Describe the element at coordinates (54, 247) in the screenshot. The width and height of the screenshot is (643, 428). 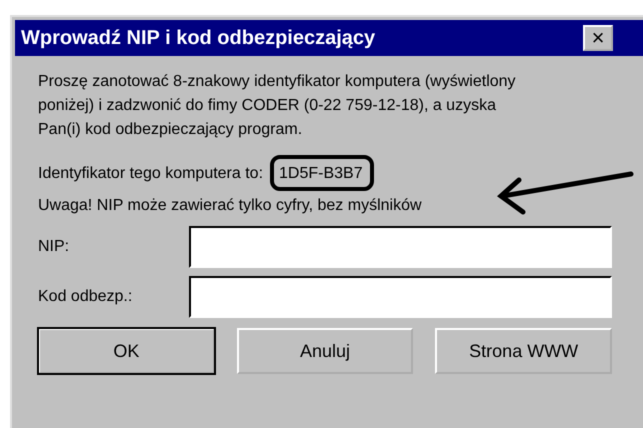
I see `field-label: NIP:` at that location.